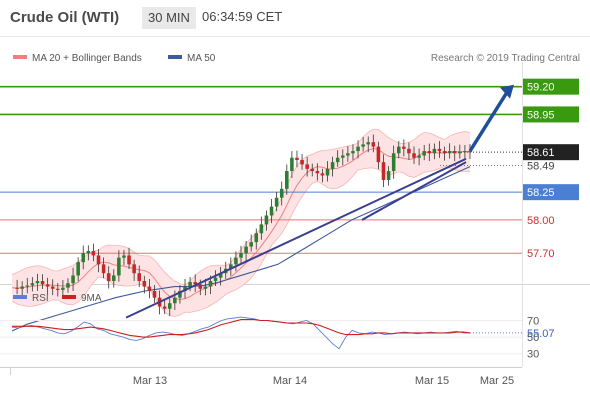 The width and height of the screenshot is (590, 400). Describe the element at coordinates (20, 297) in the screenshot. I see `rsi-legend-swatch` at that location.